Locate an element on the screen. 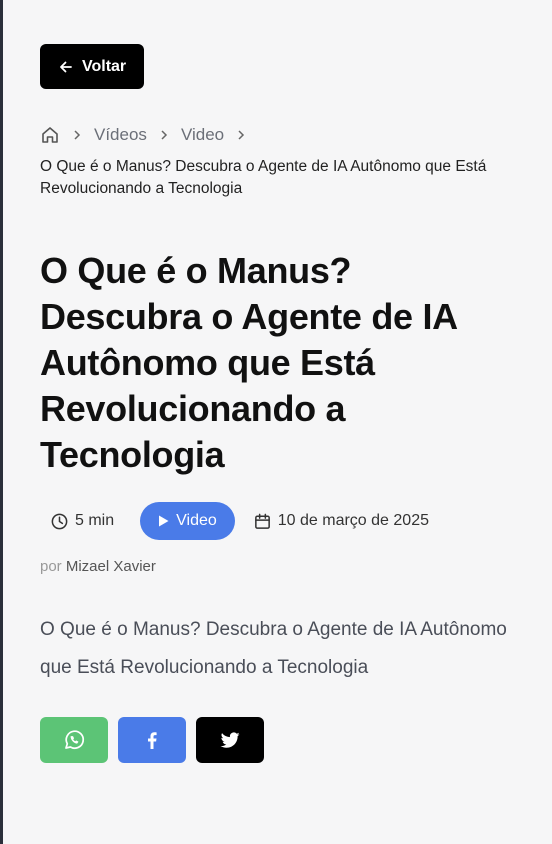  back-button: Voltar is located at coordinates (92, 66).